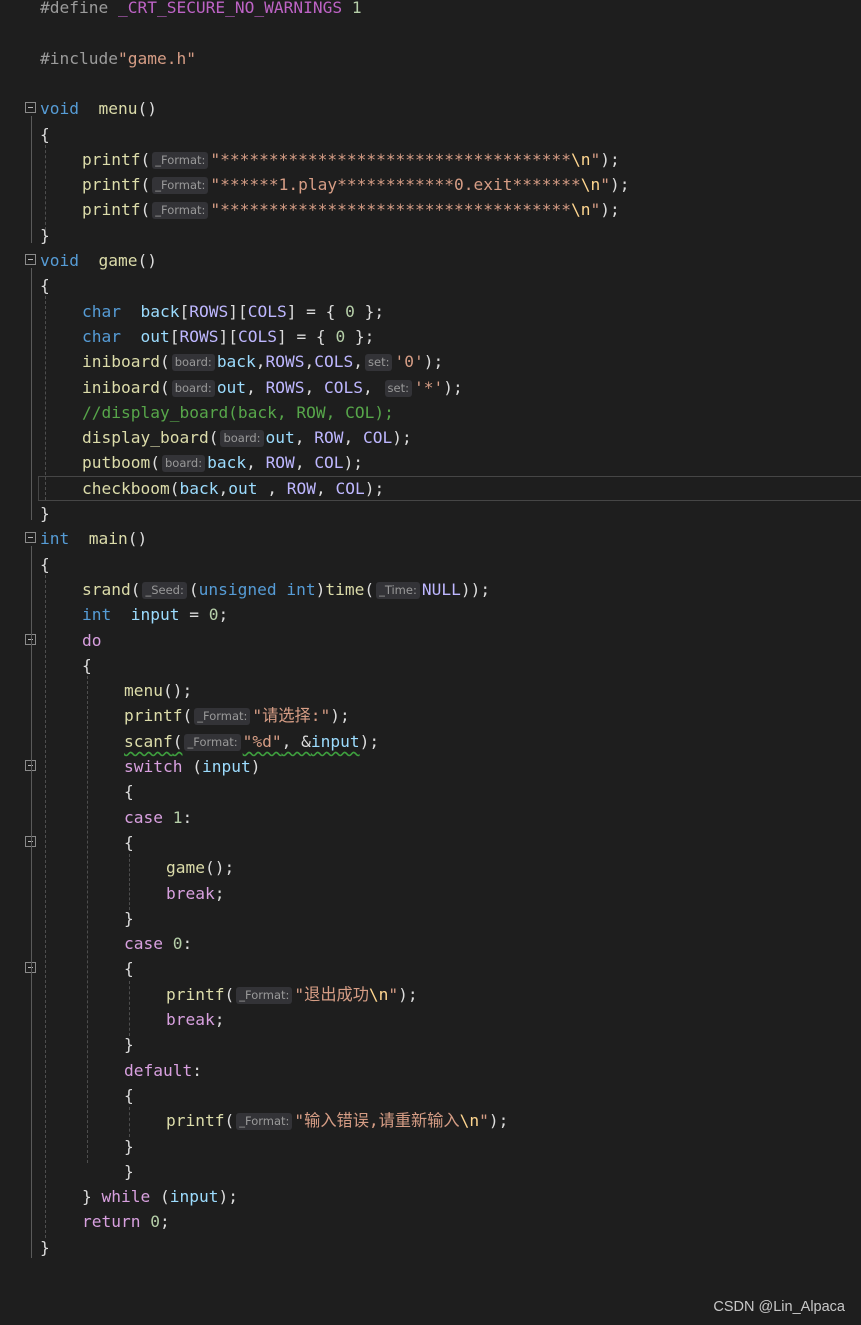 This screenshot has height=1325, width=861. Describe the element at coordinates (430, 58) in the screenshot. I see `code-line: #include"game.h"` at that location.